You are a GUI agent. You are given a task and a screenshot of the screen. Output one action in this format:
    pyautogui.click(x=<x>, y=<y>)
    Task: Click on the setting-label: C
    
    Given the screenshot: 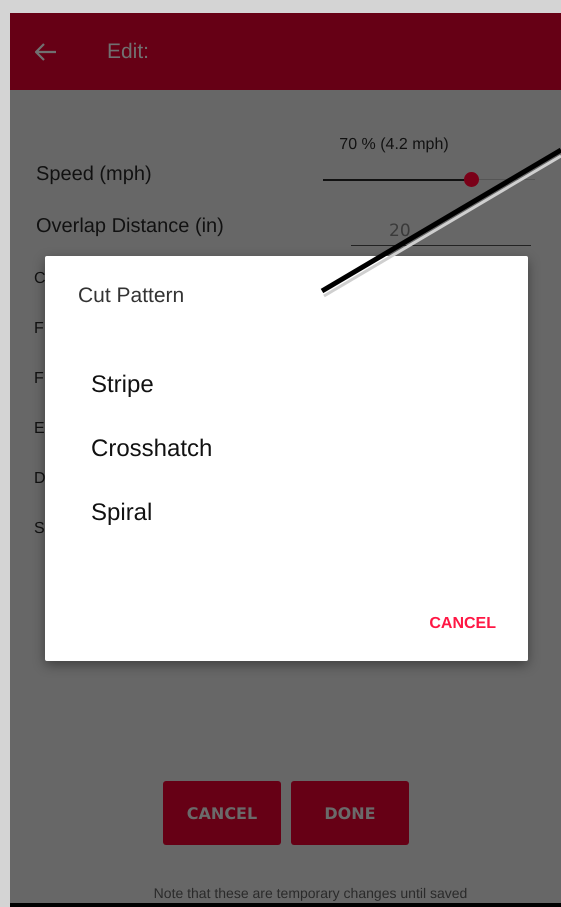 What is the action you would take?
    pyautogui.click(x=40, y=279)
    